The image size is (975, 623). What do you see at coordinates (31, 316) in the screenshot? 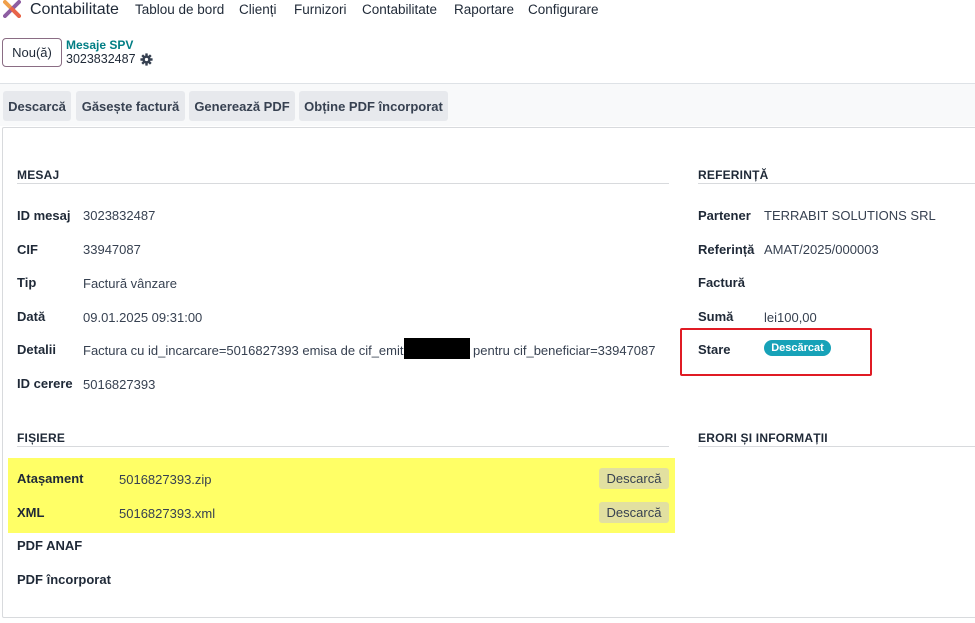
I see `field-label-data: Dată` at bounding box center [31, 316].